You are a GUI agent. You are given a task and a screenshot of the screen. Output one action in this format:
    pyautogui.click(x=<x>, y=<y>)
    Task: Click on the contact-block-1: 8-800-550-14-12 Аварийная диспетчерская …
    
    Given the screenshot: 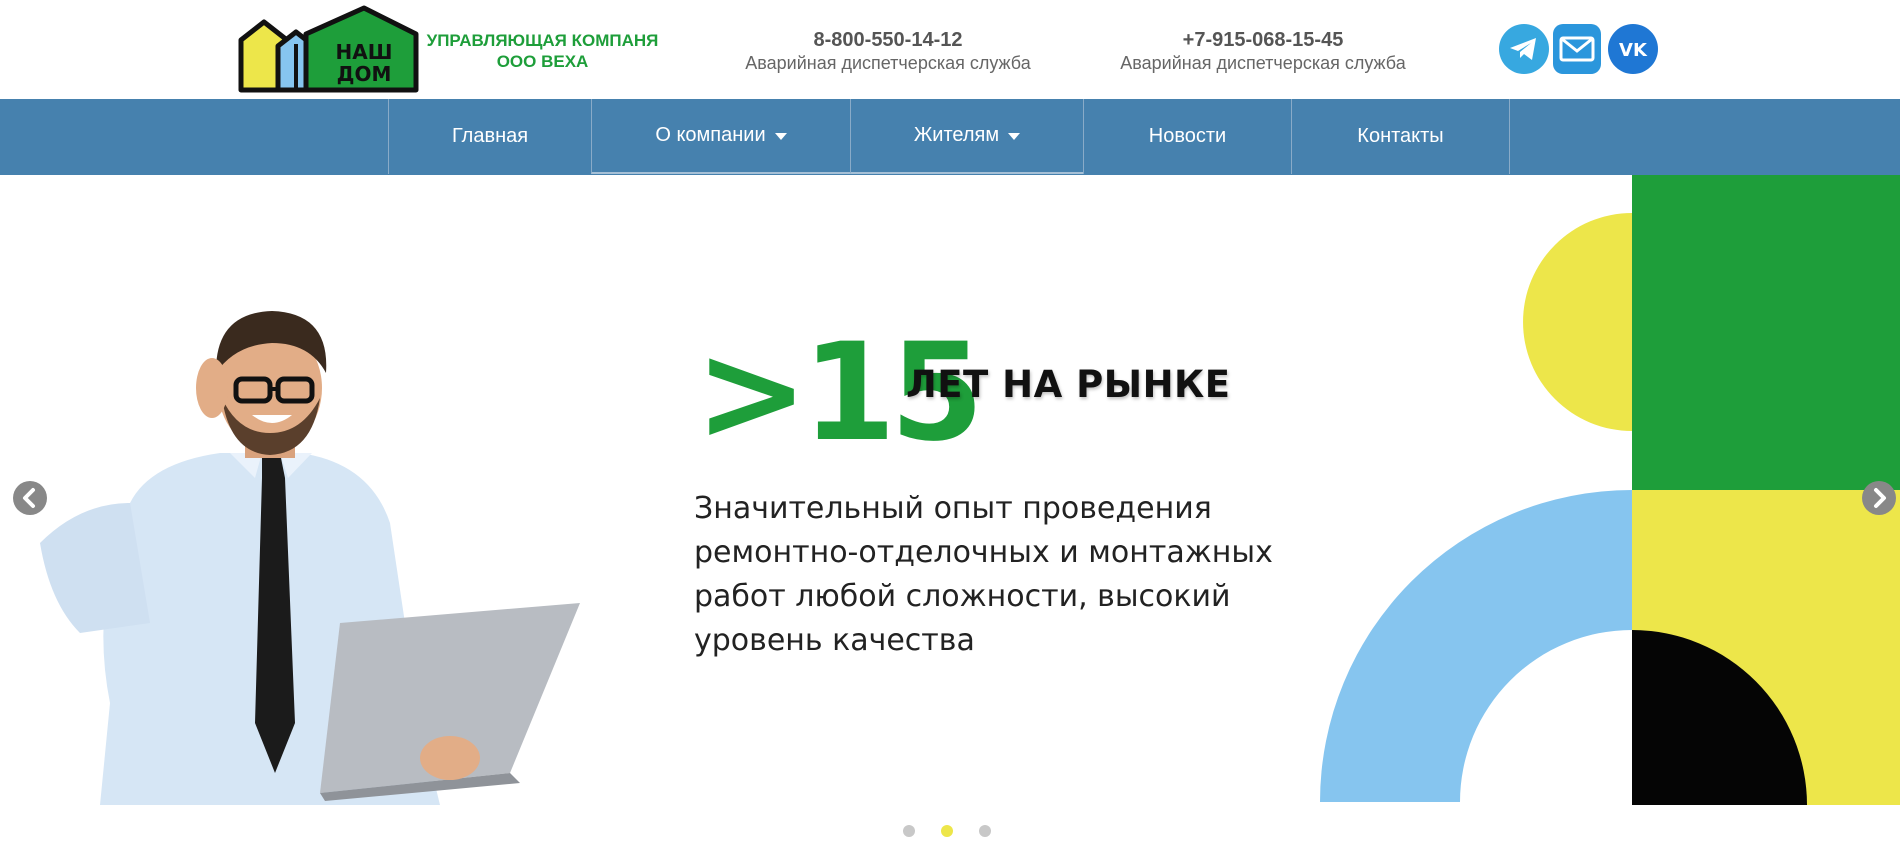 What is the action you would take?
    pyautogui.click(x=888, y=51)
    